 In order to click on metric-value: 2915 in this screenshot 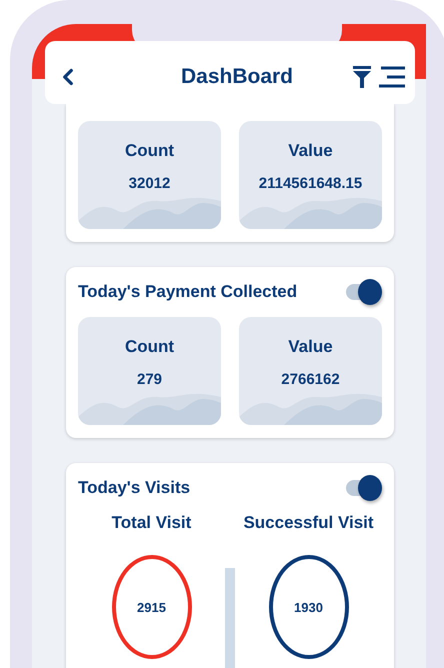, I will do `click(151, 607)`.